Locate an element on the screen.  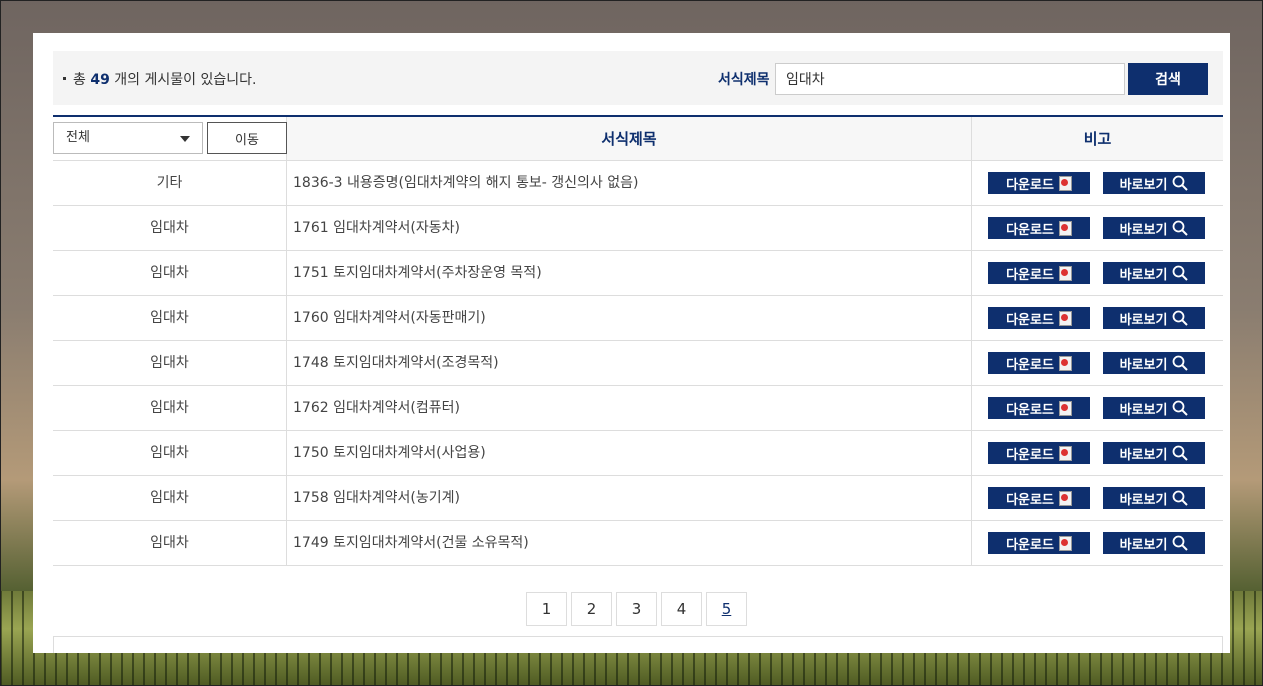
table-row: 임대차 1760 임대차계약서(자동판매기) 다운로드 바로보기 is located at coordinates (638, 318).